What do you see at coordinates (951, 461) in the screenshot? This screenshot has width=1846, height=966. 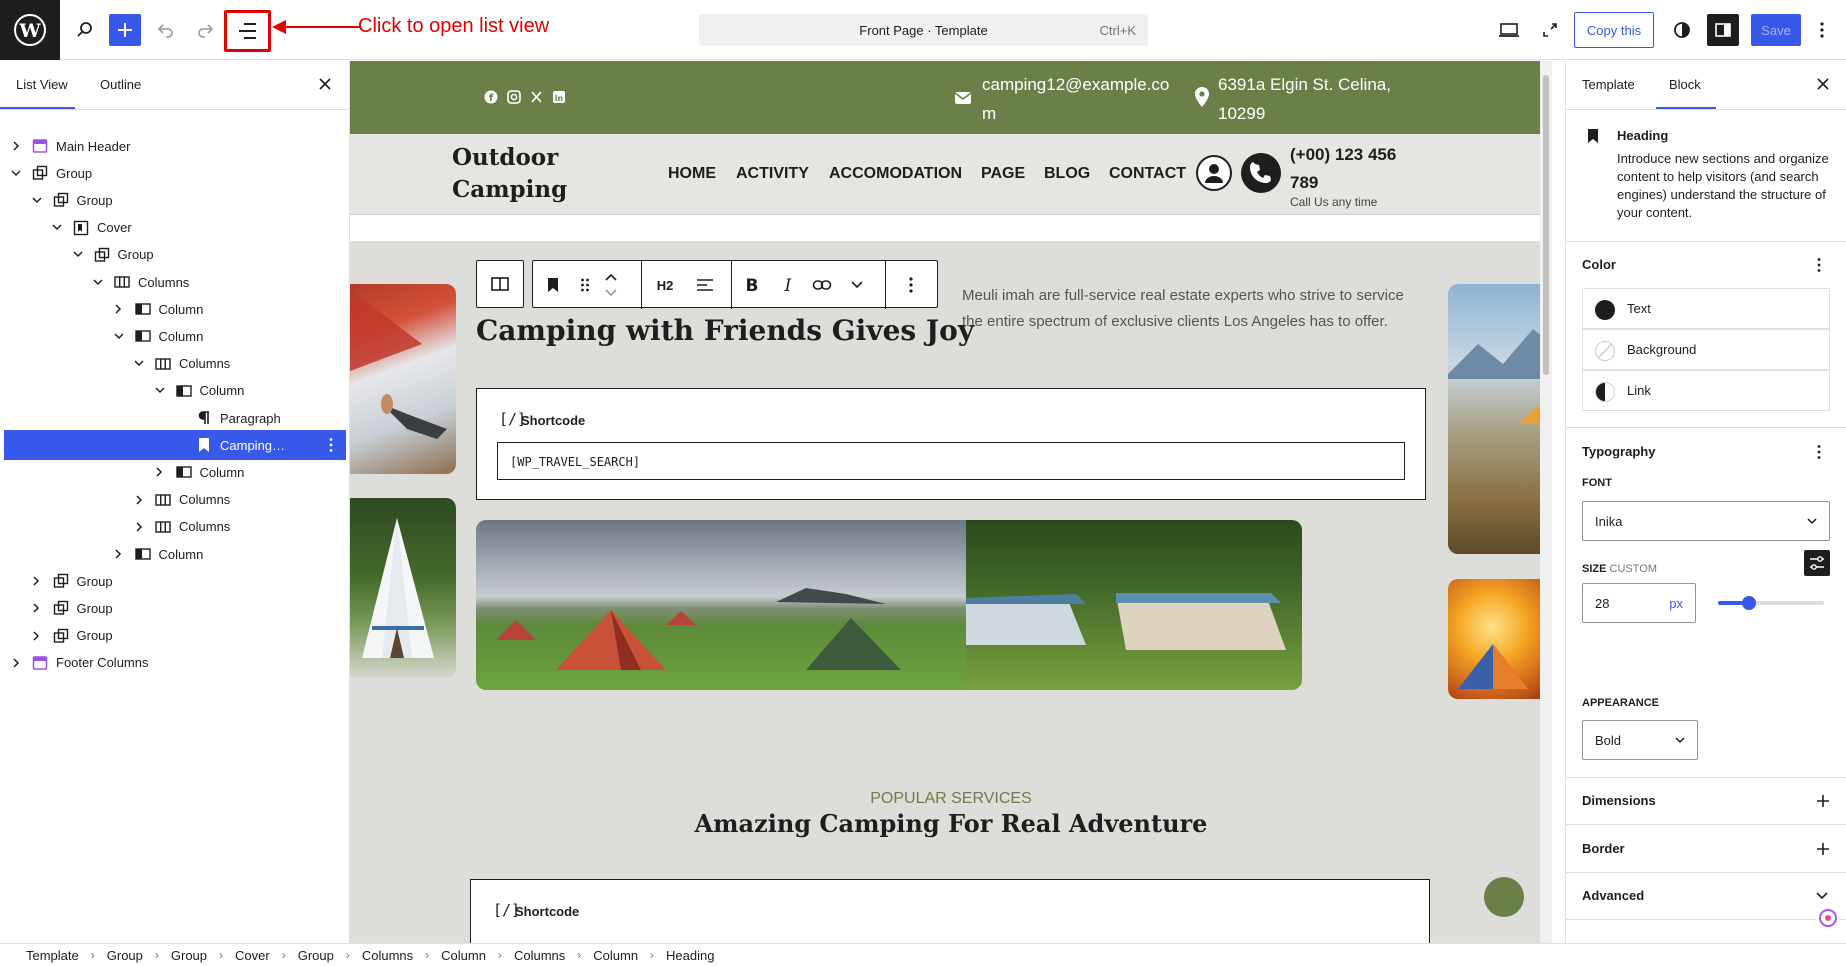 I see `shortcode-text-field: [WP_TRAVEL_SEARCH]` at bounding box center [951, 461].